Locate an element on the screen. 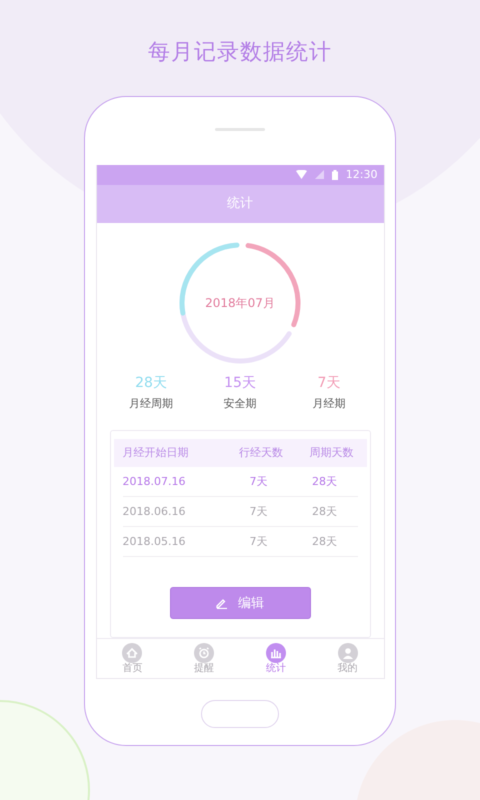 This screenshot has height=800, width=480. summary-value: 15天 is located at coordinates (240, 383).